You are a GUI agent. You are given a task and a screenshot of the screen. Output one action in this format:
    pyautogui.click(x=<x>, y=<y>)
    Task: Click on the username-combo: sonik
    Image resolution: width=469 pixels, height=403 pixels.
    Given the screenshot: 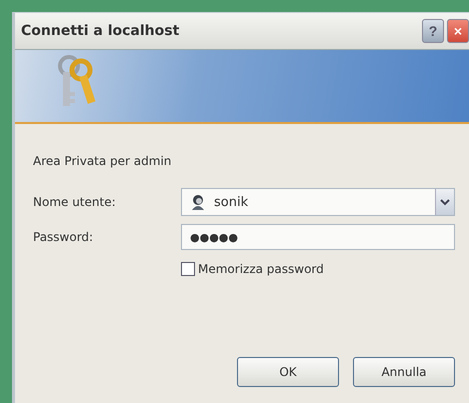 What is the action you would take?
    pyautogui.click(x=318, y=202)
    